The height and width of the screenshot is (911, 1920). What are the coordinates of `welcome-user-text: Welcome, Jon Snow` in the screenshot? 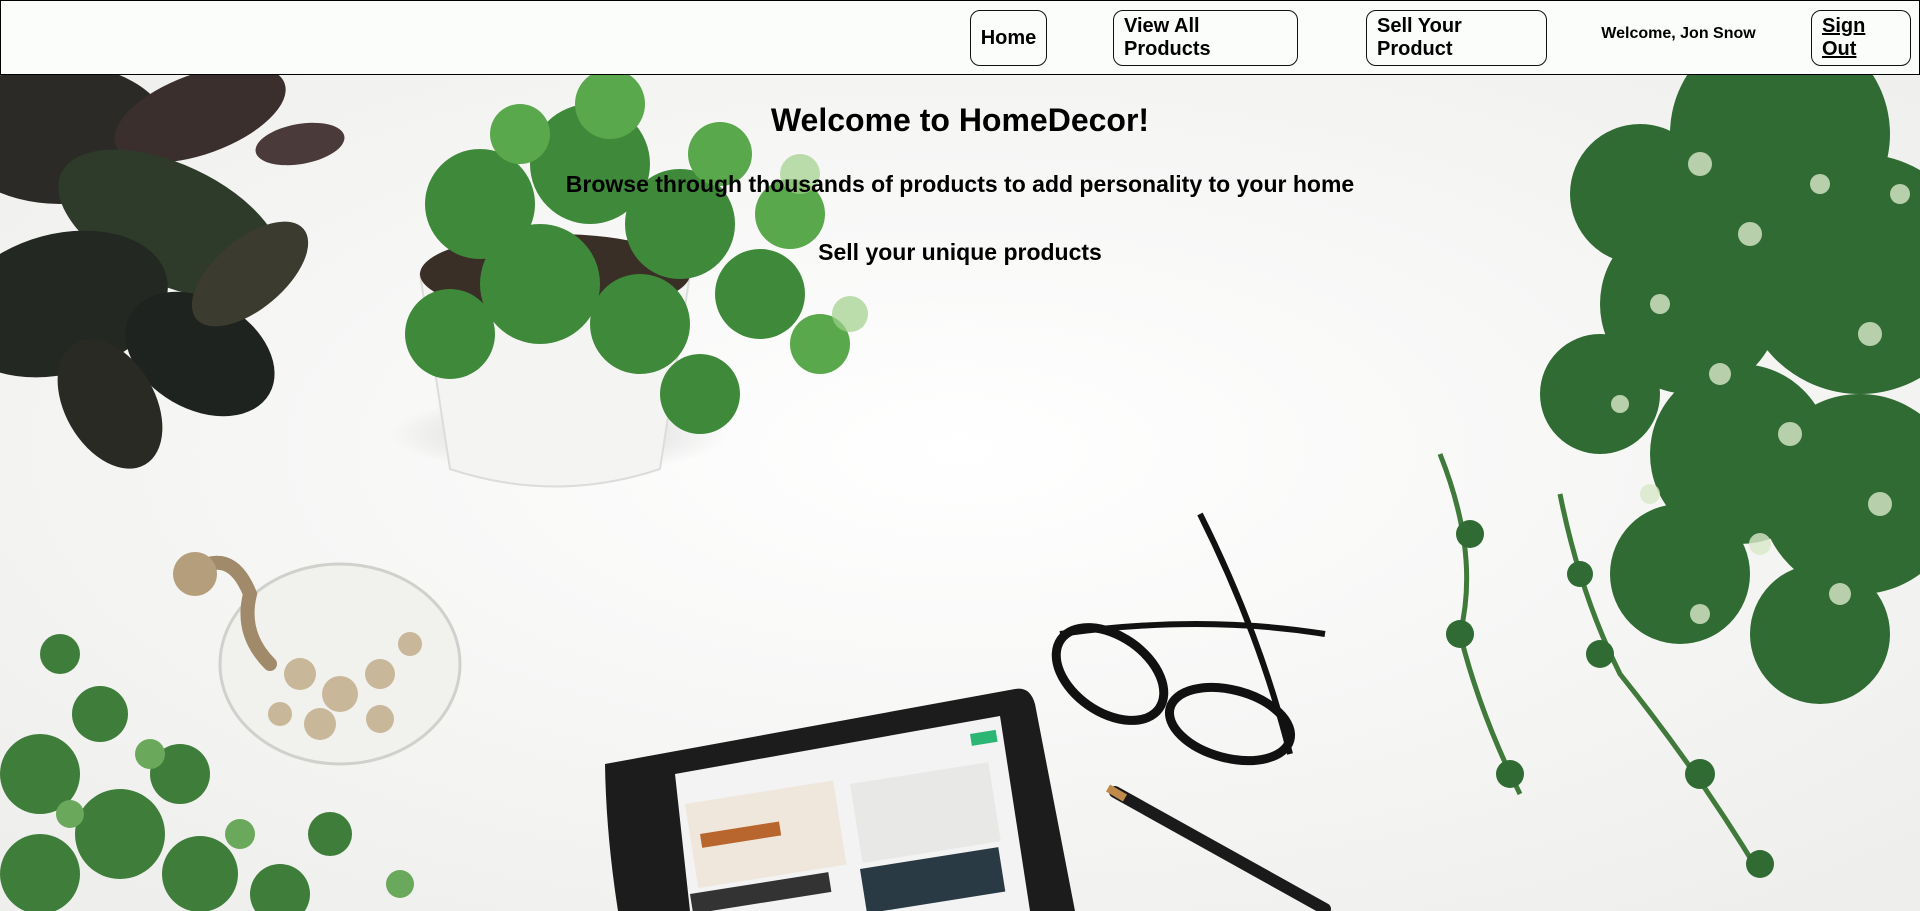 It's located at (1678, 33).